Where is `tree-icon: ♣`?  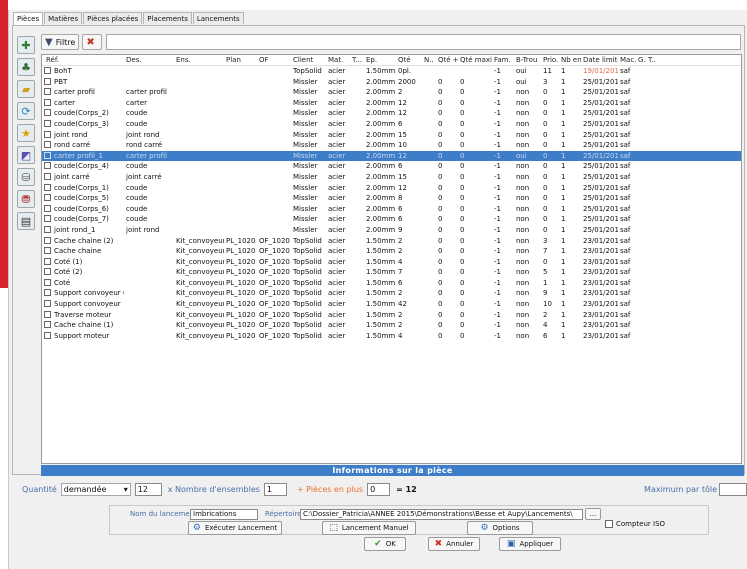 tree-icon: ♣ is located at coordinates (26, 67).